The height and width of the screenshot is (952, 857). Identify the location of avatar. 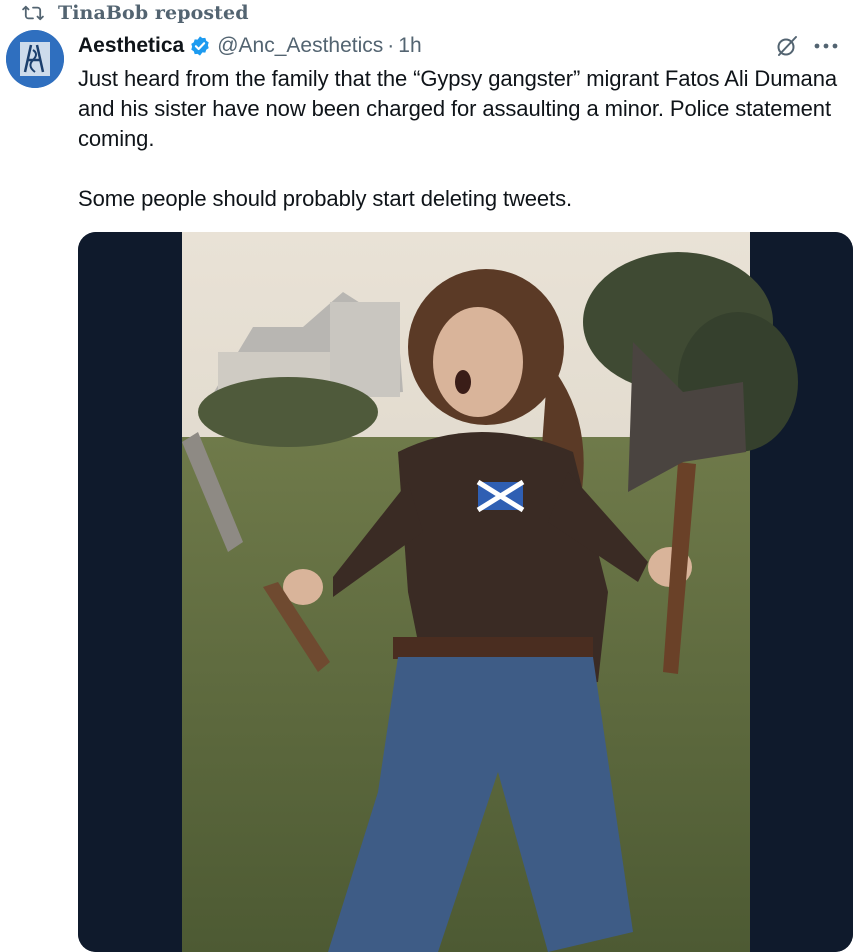
(35, 59).